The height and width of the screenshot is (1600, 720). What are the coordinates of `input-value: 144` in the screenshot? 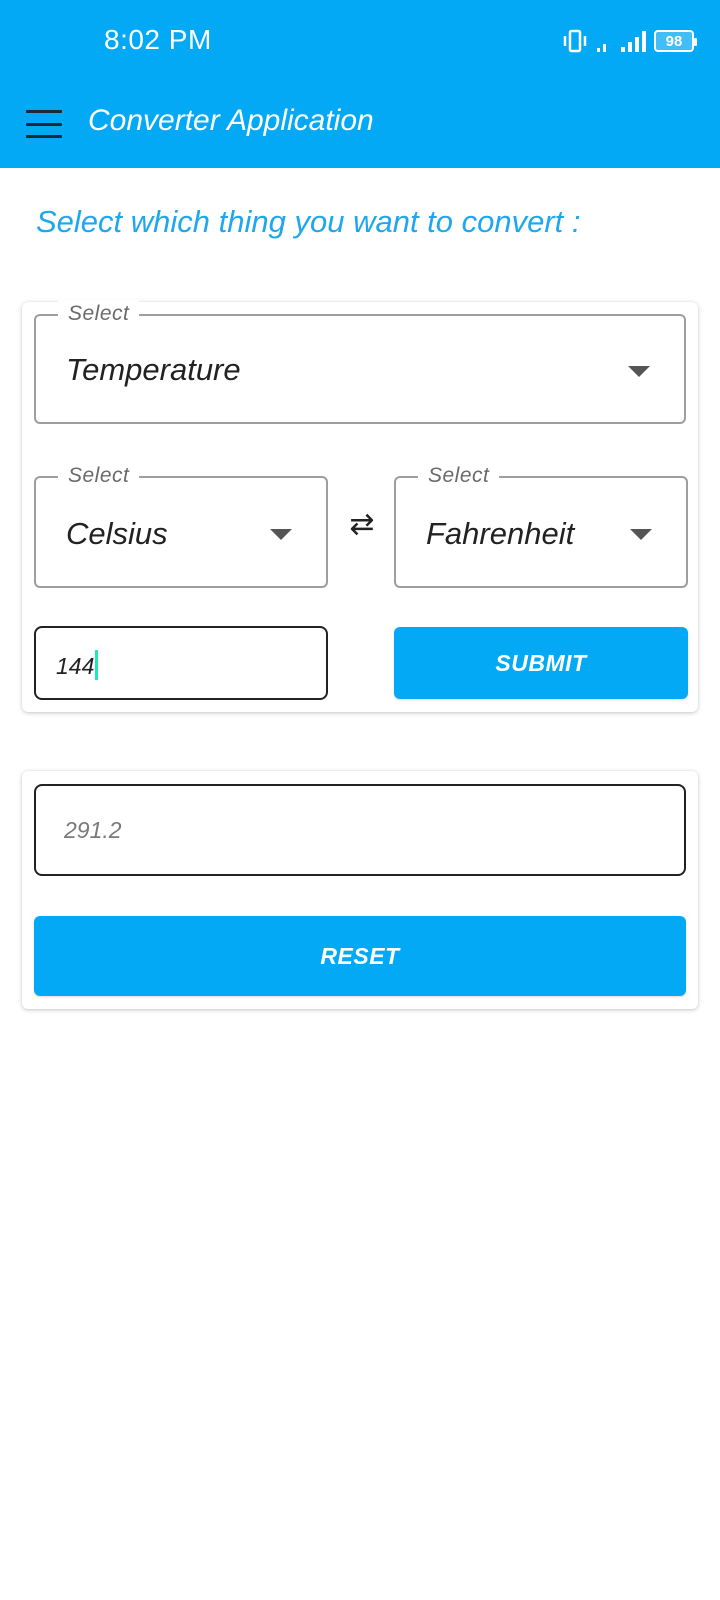 It's located at (75, 666).